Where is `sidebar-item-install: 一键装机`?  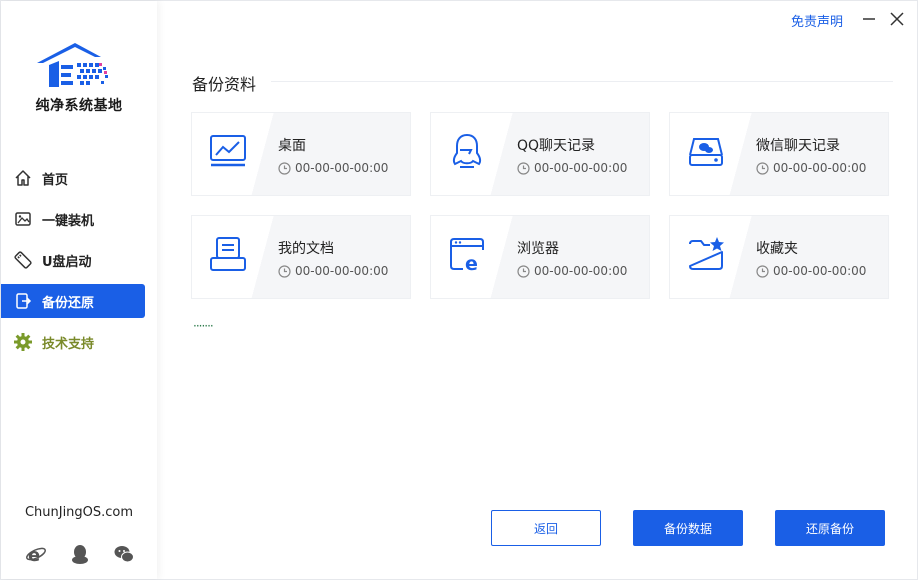 sidebar-item-install: 一键装机 is located at coordinates (73, 219).